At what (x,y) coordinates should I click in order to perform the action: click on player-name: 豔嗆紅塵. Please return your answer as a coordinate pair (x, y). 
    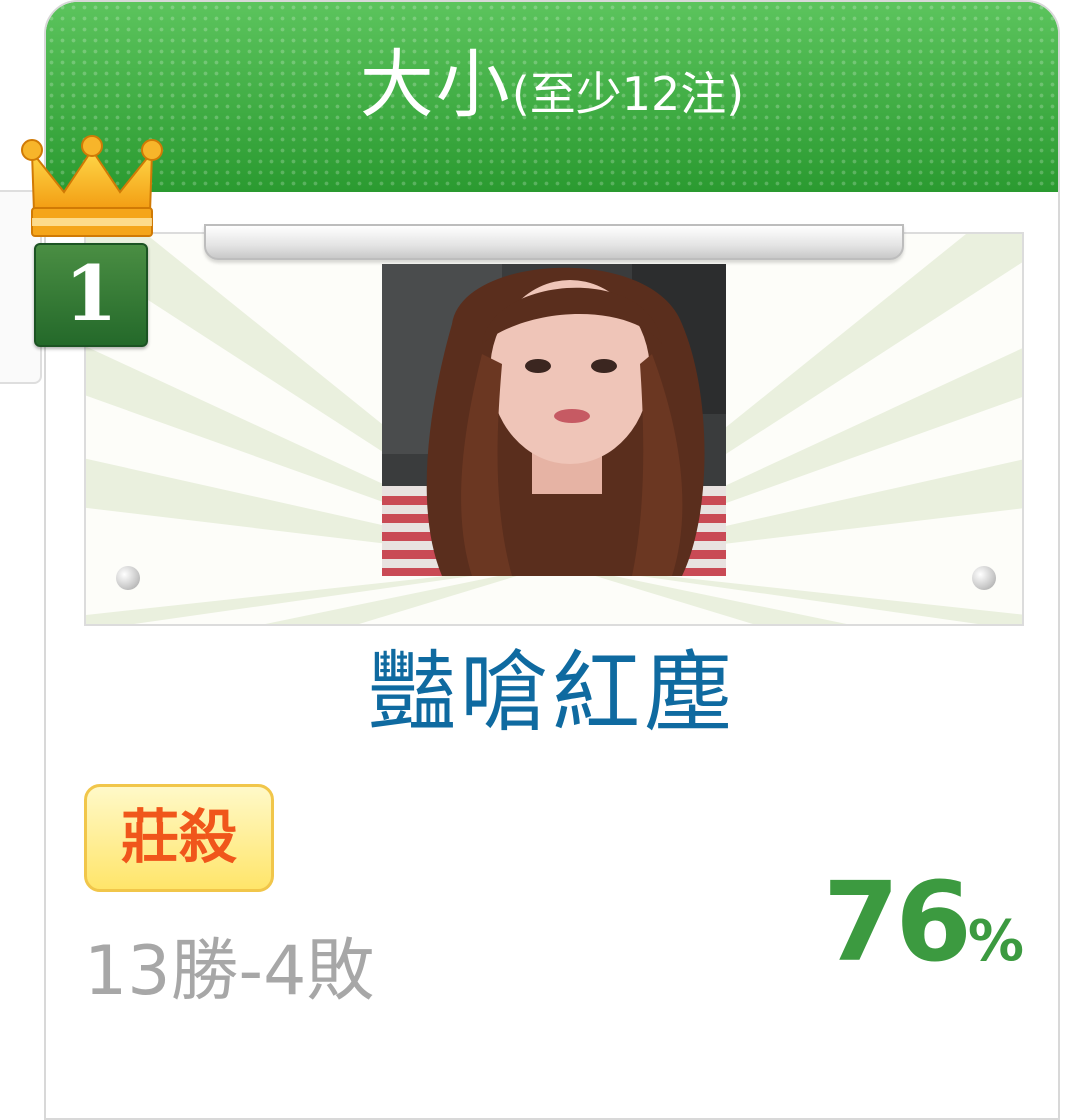
    Looking at the image, I should click on (552, 693).